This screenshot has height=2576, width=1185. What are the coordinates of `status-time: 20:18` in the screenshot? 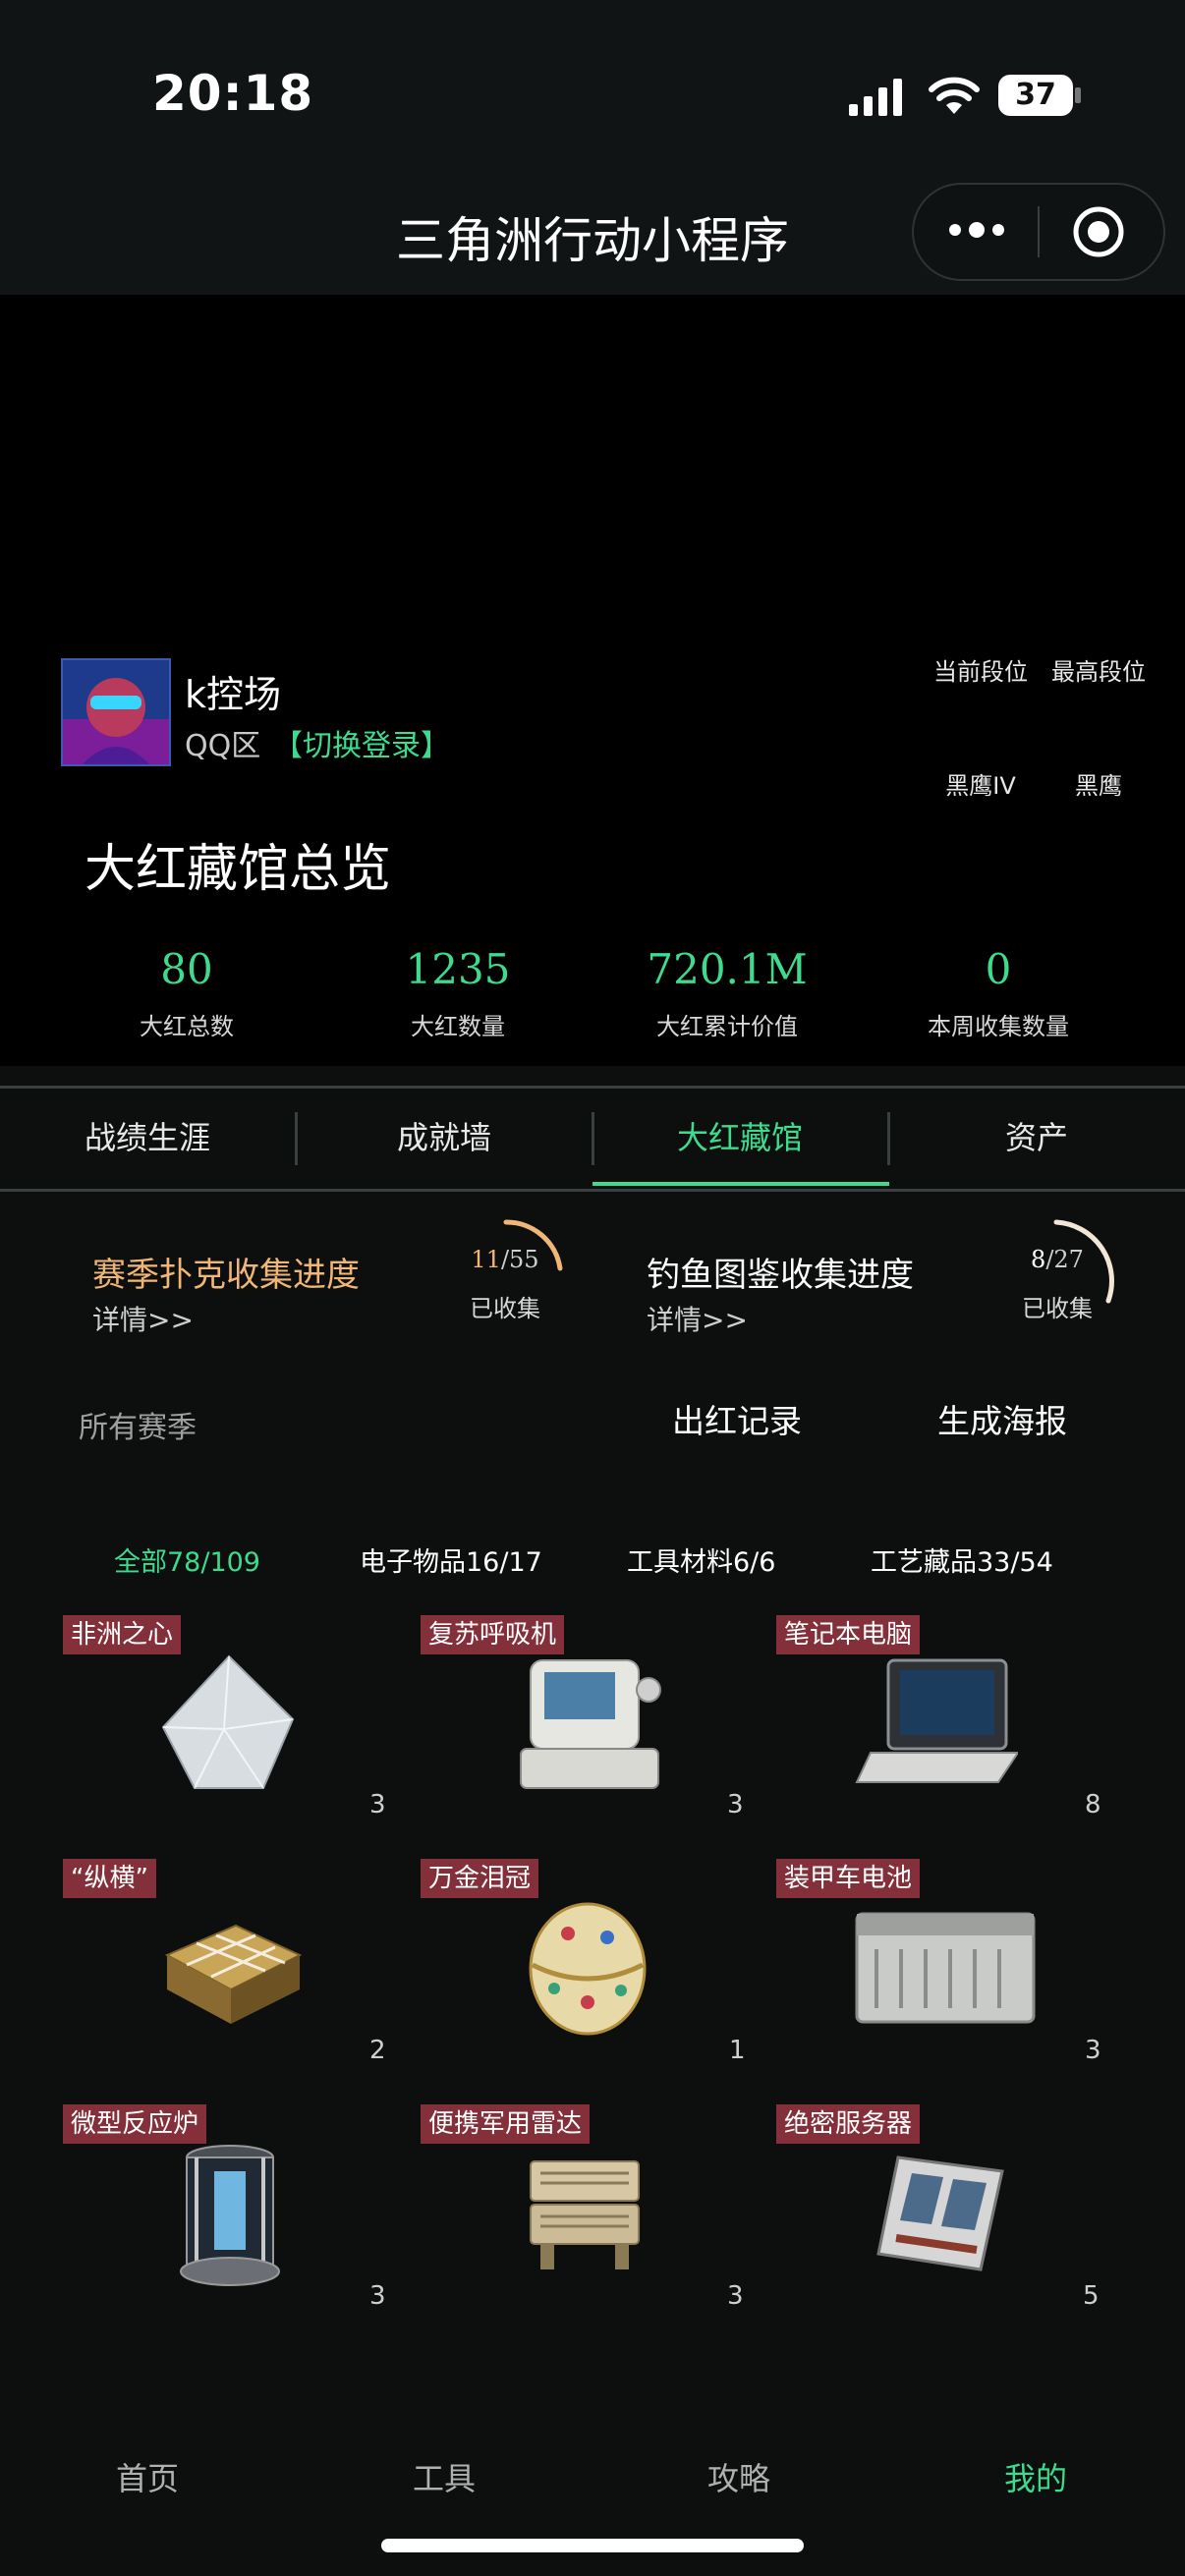 It's located at (233, 93).